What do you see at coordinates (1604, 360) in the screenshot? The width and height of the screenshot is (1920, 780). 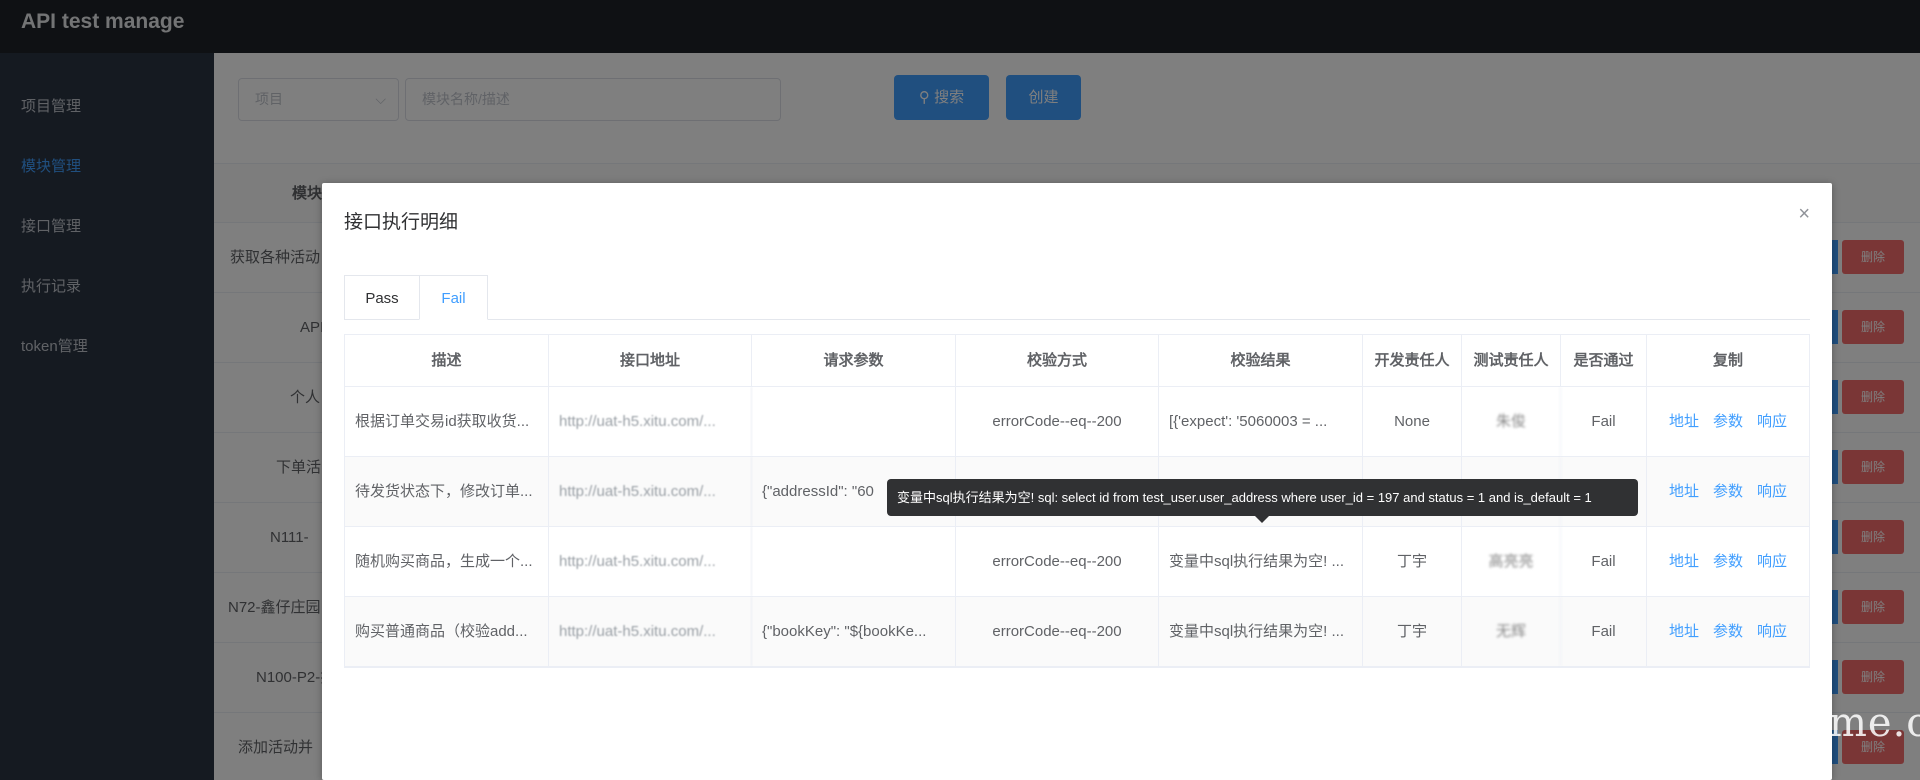 I see `column-header-pass: 是否通过` at bounding box center [1604, 360].